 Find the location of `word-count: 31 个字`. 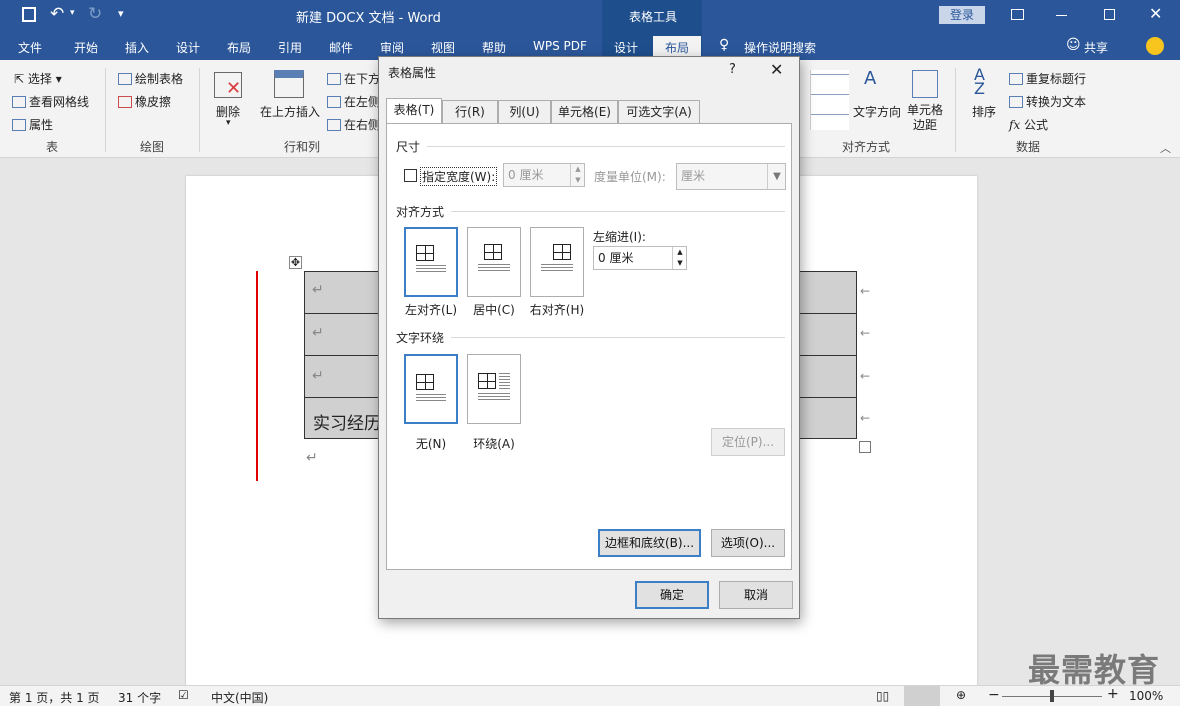

word-count: 31 个字 is located at coordinates (139, 697).